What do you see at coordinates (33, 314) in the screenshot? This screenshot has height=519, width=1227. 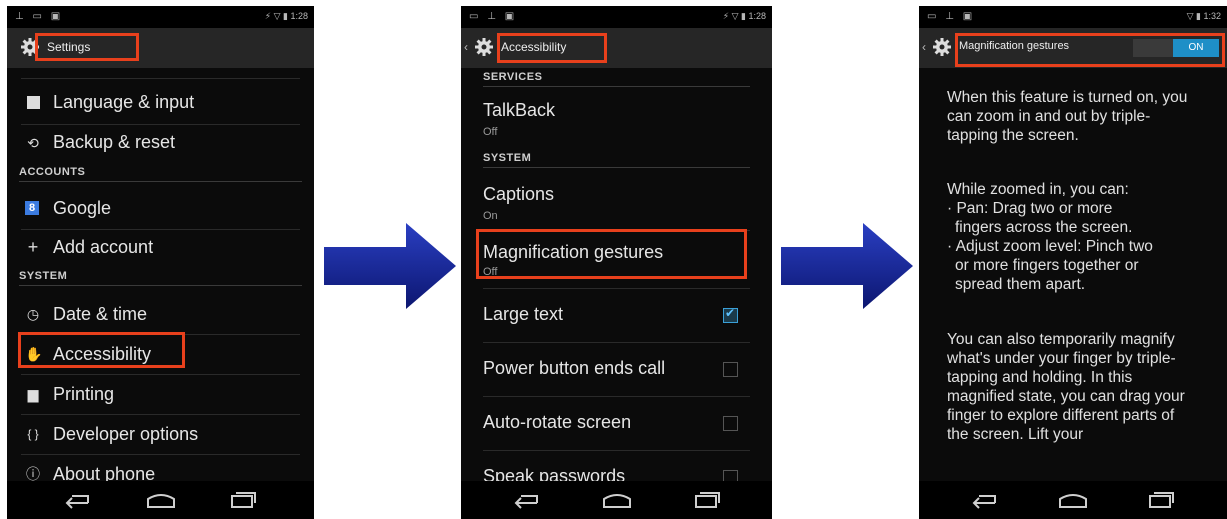 I see `clock-icon: ◷` at bounding box center [33, 314].